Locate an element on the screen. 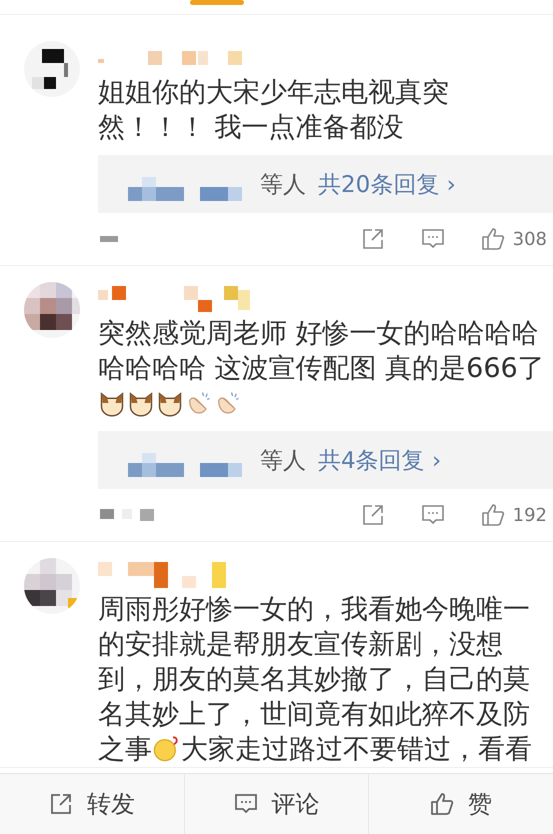 This screenshot has height=834, width=553. comment-button: 评论 is located at coordinates (277, 804).